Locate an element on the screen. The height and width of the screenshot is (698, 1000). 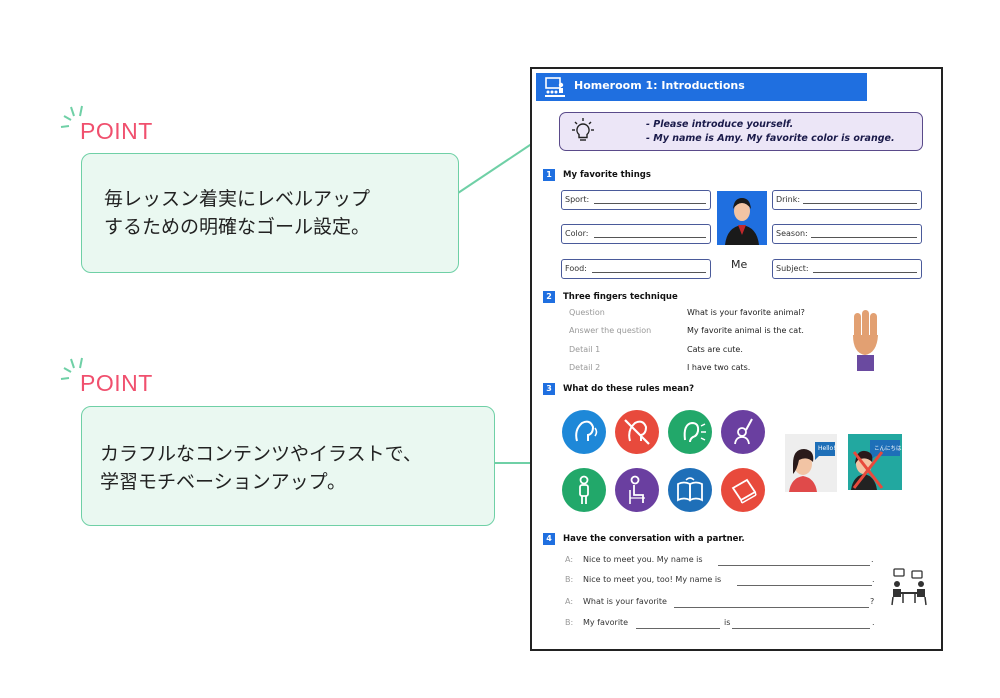
section-title: Three fingers technique is located at coordinates (620, 297).